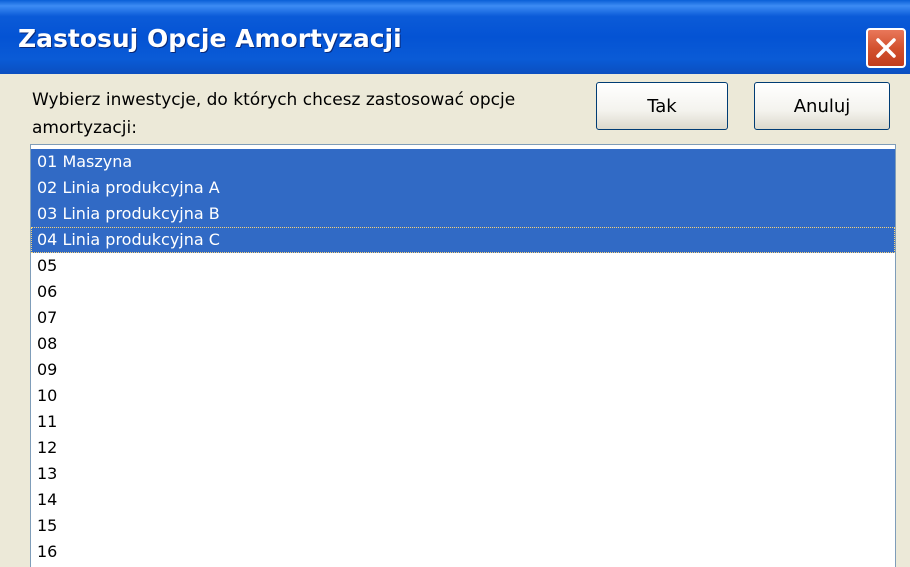 Image resolution: width=910 pixels, height=567 pixels. I want to click on list-item: 01 Maszyna, so click(463, 162).